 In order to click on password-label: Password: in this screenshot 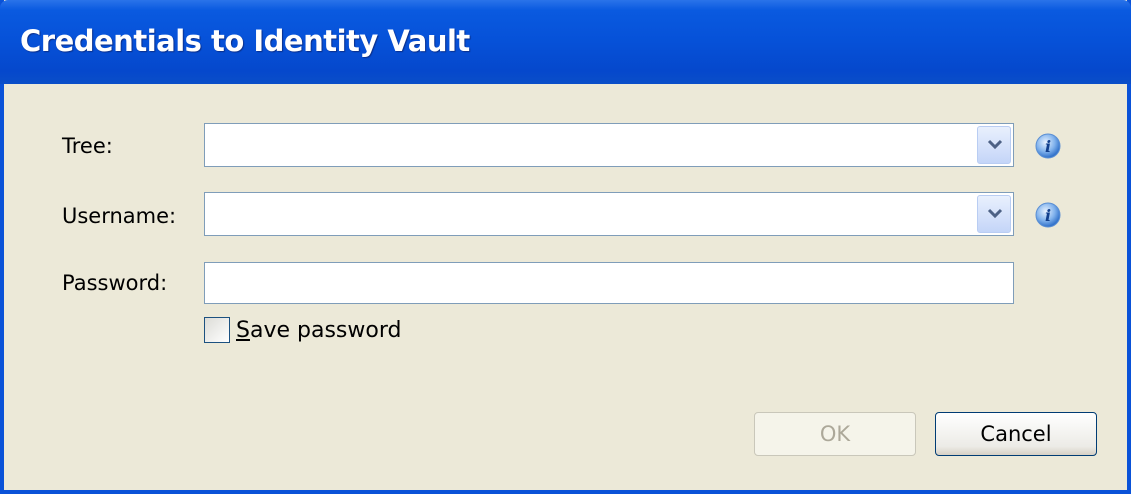, I will do `click(115, 283)`.